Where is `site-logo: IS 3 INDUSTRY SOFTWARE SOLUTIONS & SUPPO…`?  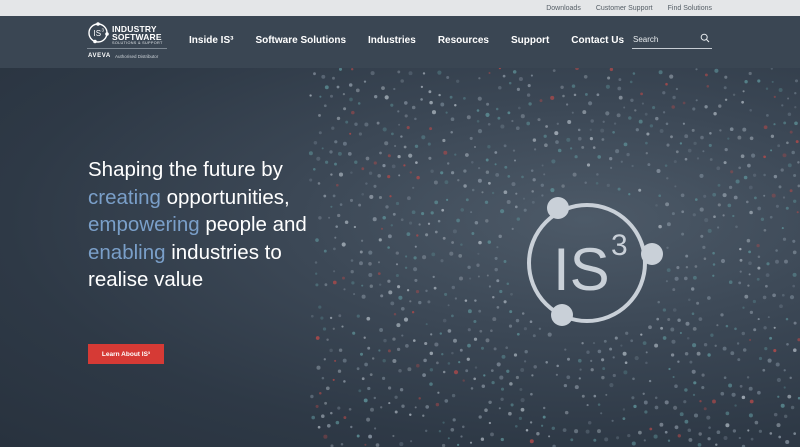 site-logo: IS 3 INDUSTRY SOFTWARE SOLUTIONS & SUPPO… is located at coordinates (127, 43).